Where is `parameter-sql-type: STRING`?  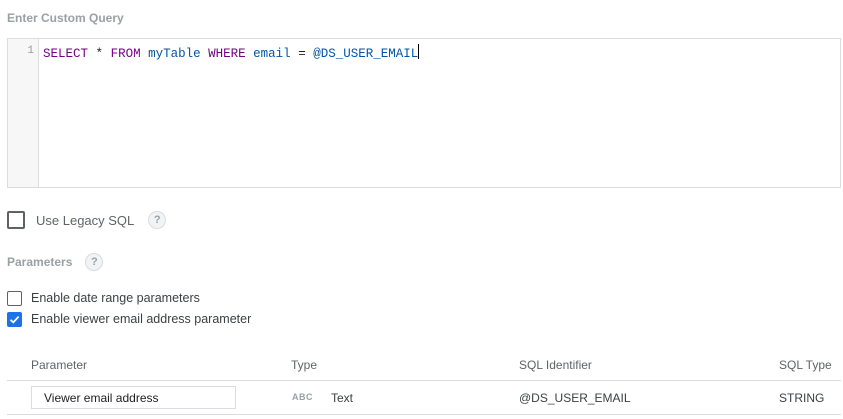 parameter-sql-type: STRING is located at coordinates (802, 398).